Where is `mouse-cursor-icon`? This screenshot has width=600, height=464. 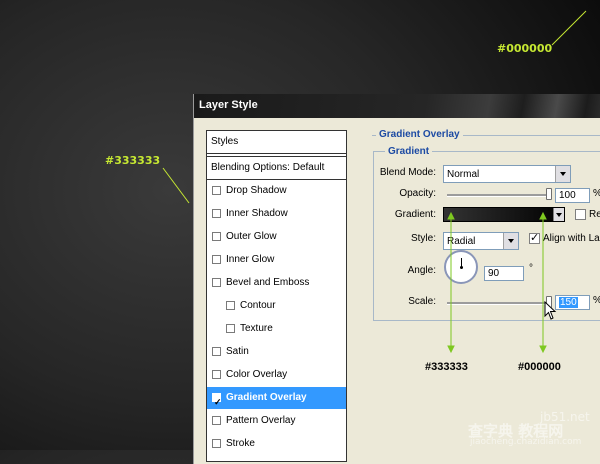
mouse-cursor-icon is located at coordinates (550, 310).